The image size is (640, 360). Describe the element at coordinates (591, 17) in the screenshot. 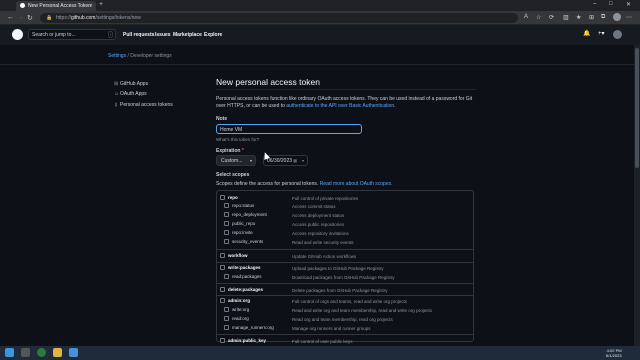

I see `collections-icon: ⊞` at that location.